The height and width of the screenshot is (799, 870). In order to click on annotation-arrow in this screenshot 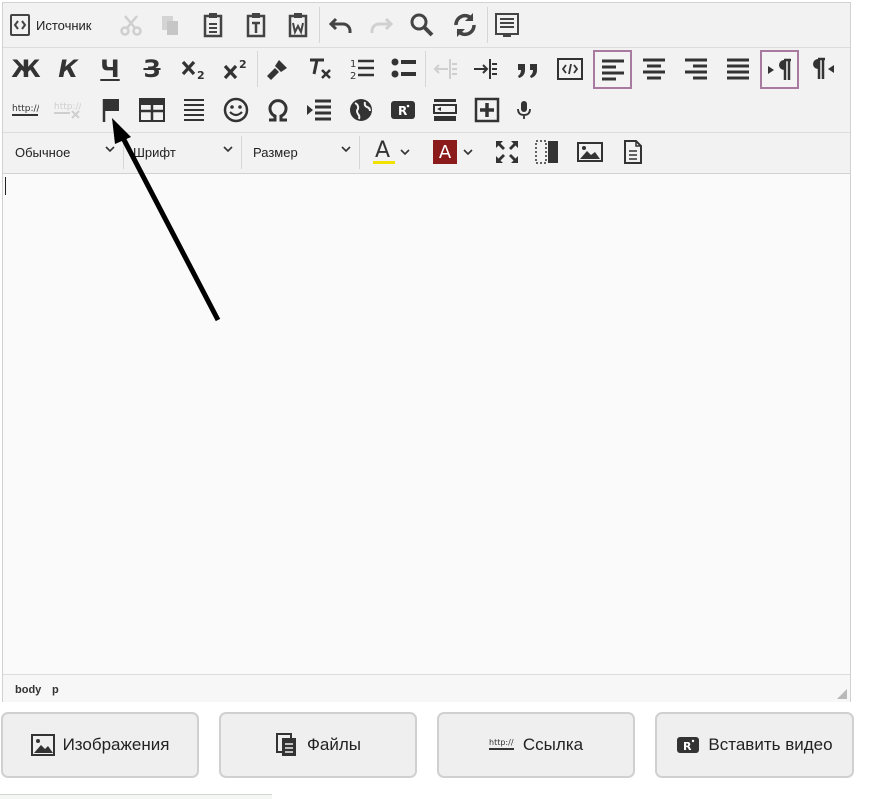, I will do `click(166, 220)`.